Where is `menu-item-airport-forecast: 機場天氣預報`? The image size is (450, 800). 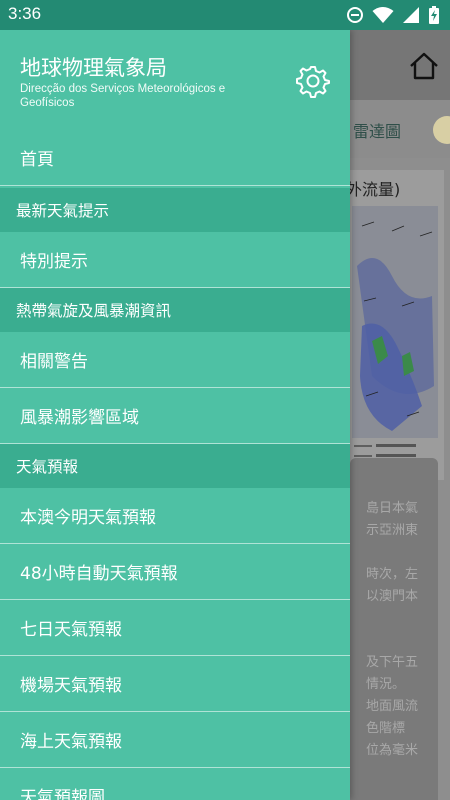 menu-item-airport-forecast: 機場天氣預報 is located at coordinates (175, 684).